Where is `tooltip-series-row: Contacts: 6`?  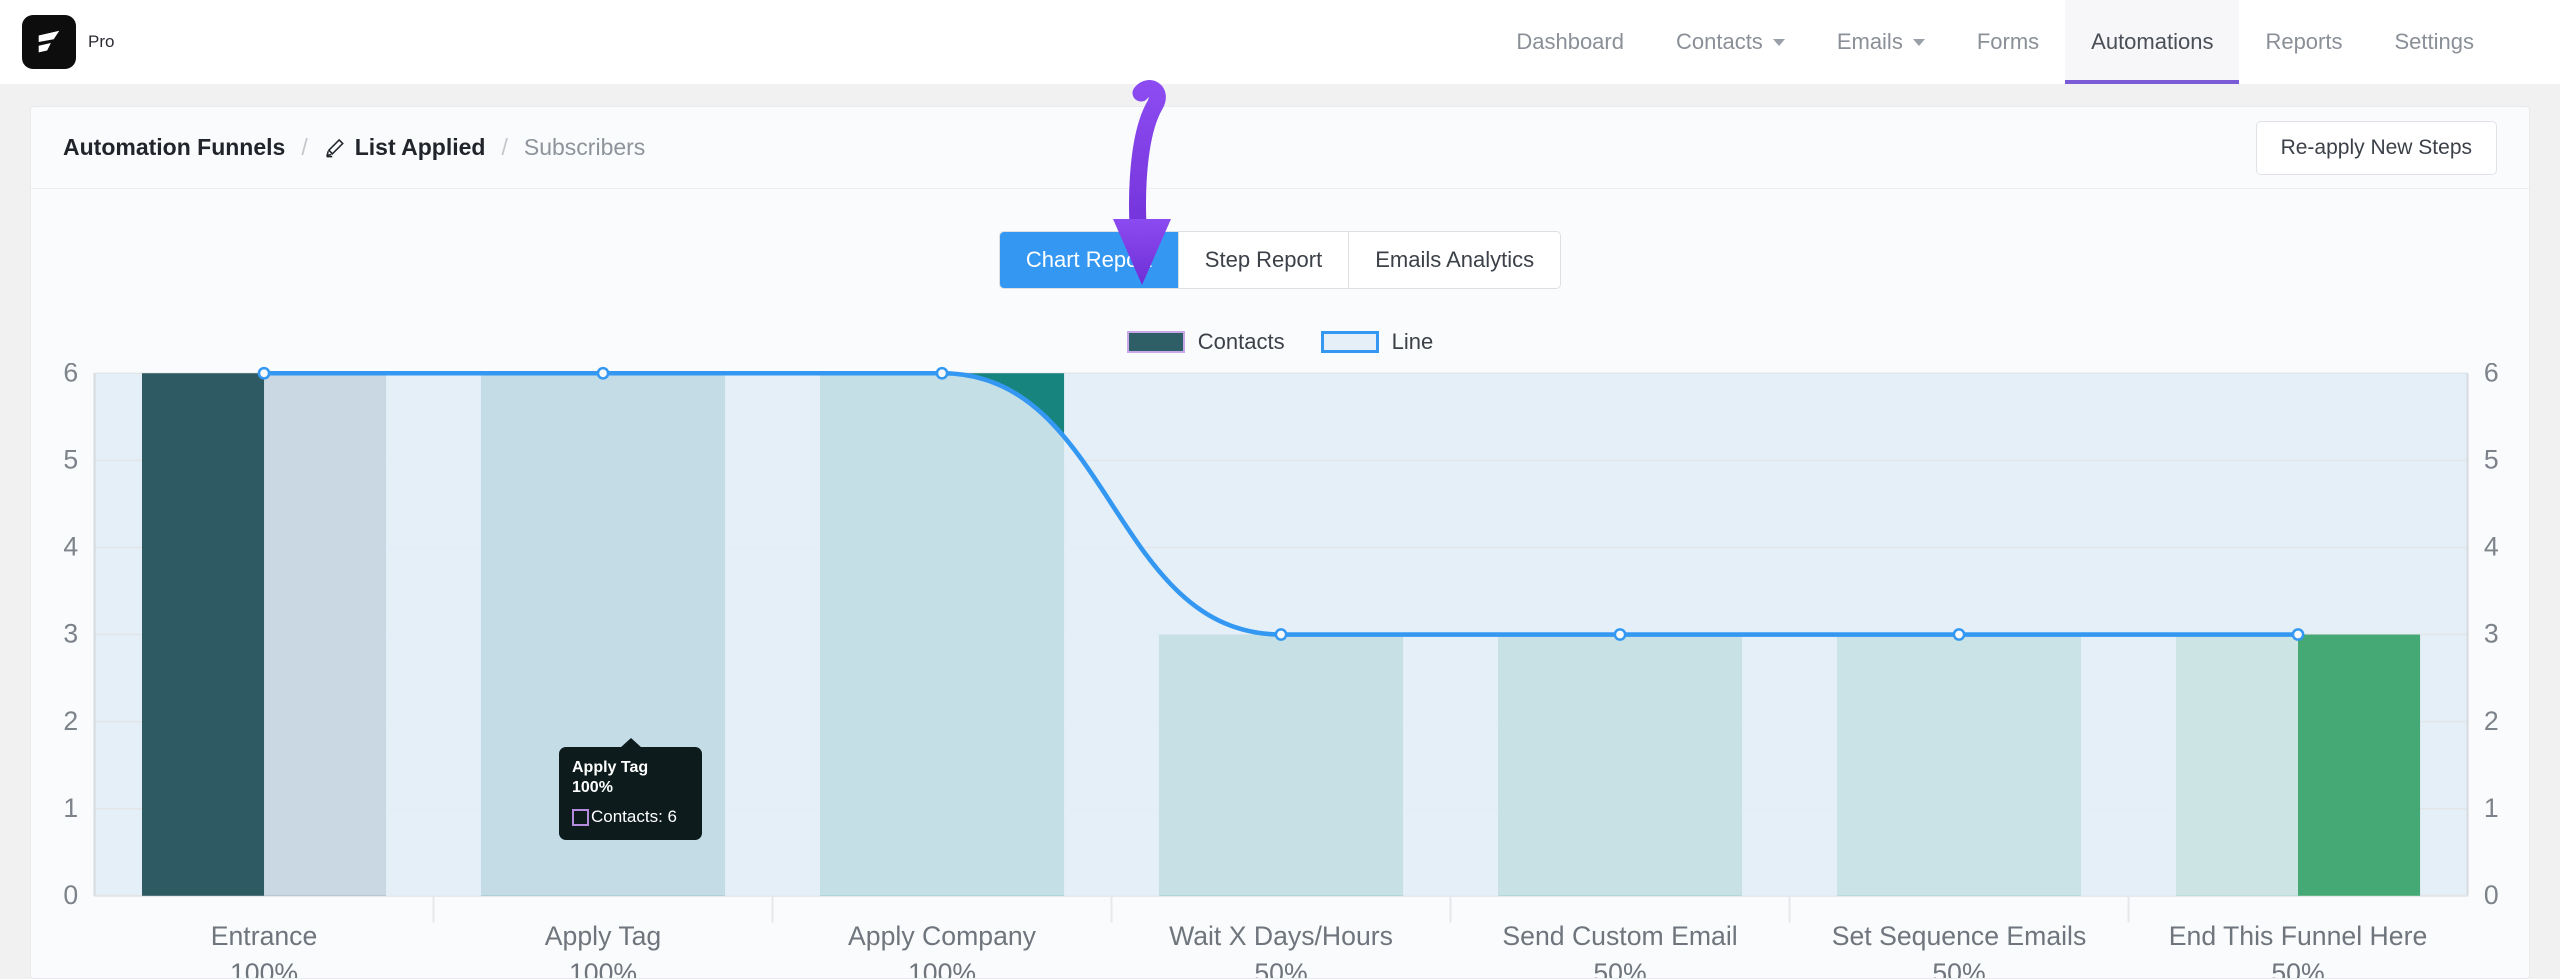
tooltip-series-row: Contacts: 6 is located at coordinates (630, 817).